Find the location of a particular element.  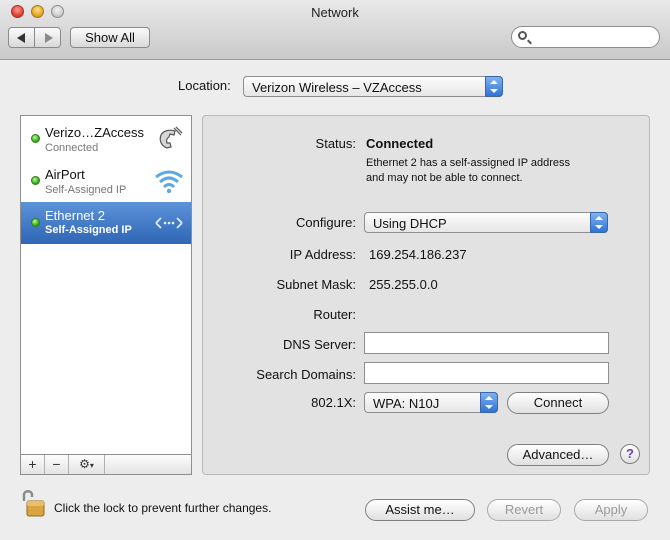

subnet-mask-label: Subnet Mask: is located at coordinates (316, 284).